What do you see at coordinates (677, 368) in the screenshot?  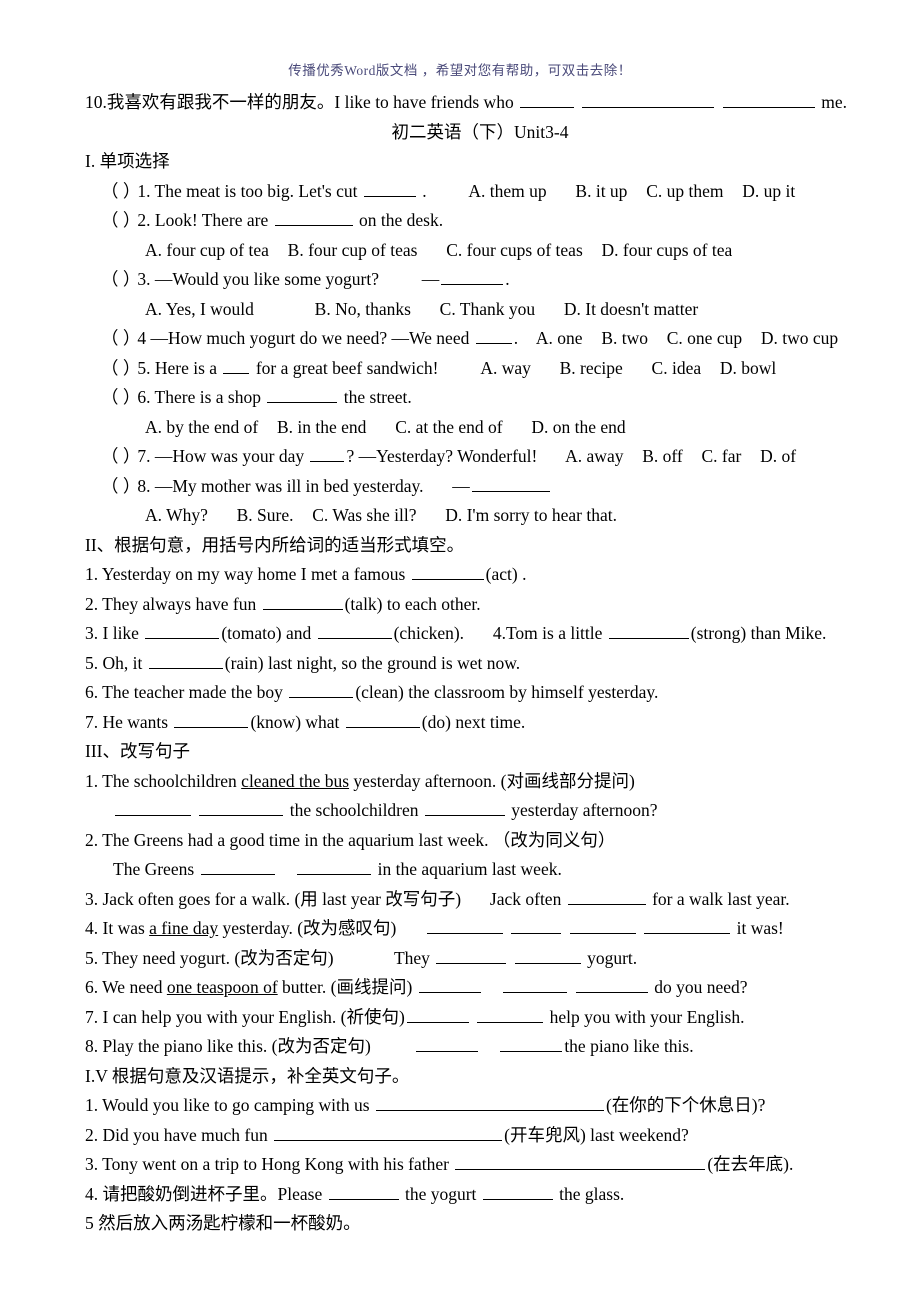 I see `option-c: C. idea` at bounding box center [677, 368].